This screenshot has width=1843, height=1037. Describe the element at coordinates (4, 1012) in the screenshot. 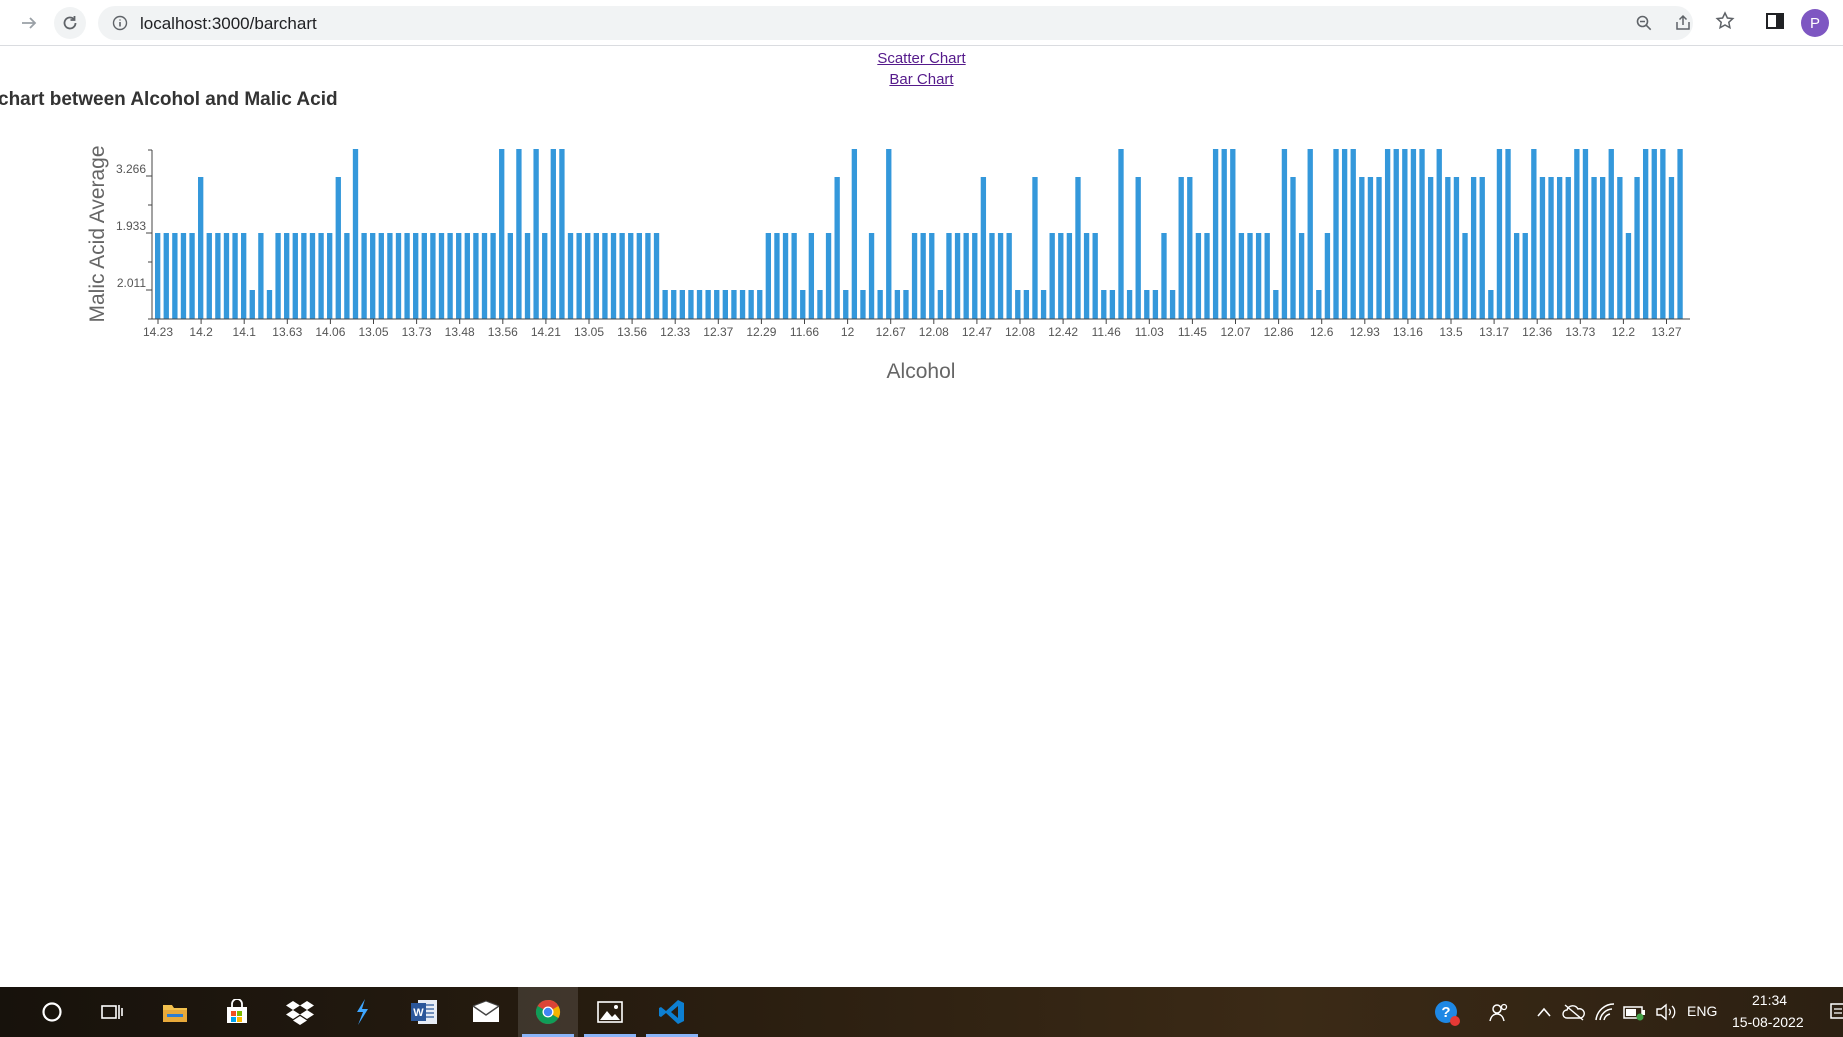

I see `start-button` at that location.